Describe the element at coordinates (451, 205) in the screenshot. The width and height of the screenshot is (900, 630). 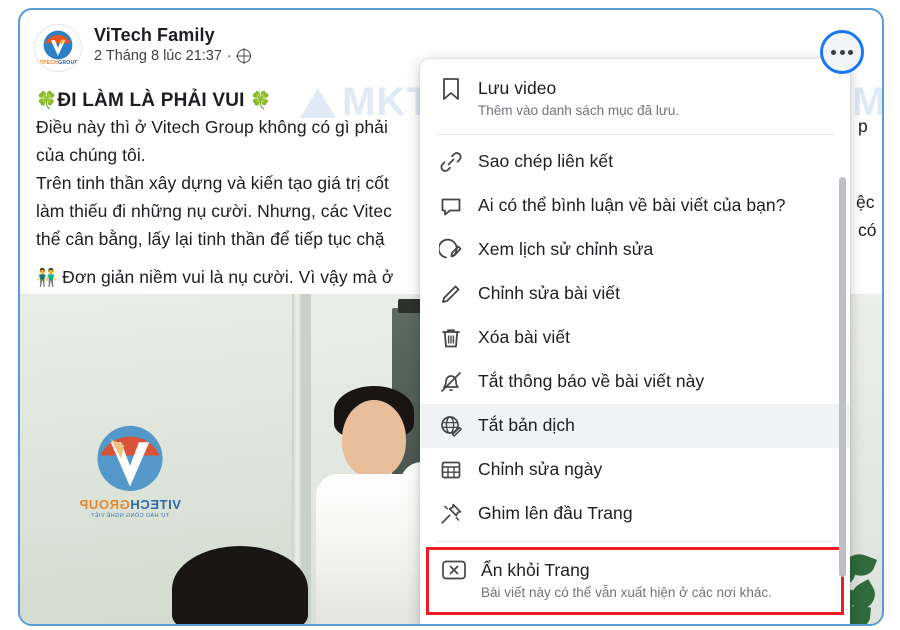
I see `comment-bubble-icon` at that location.